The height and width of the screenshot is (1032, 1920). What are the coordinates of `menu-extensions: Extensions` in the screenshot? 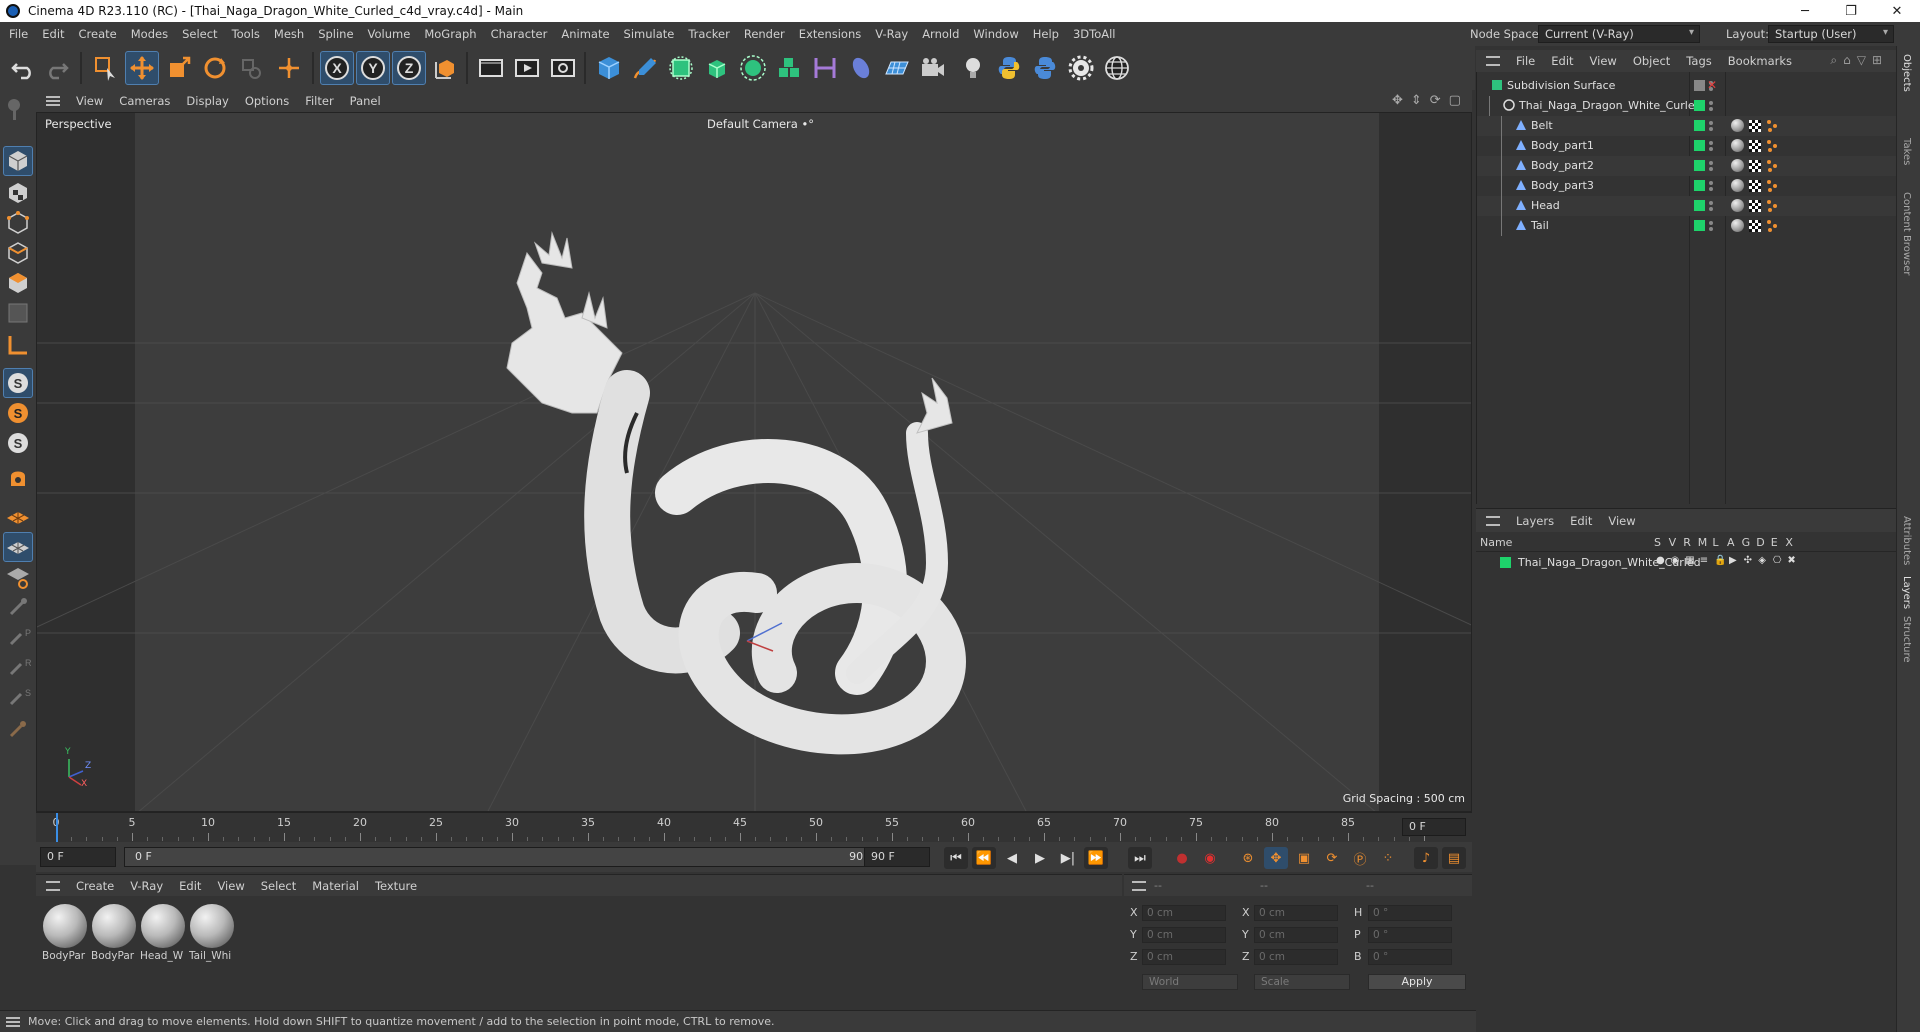 It's located at (830, 34).